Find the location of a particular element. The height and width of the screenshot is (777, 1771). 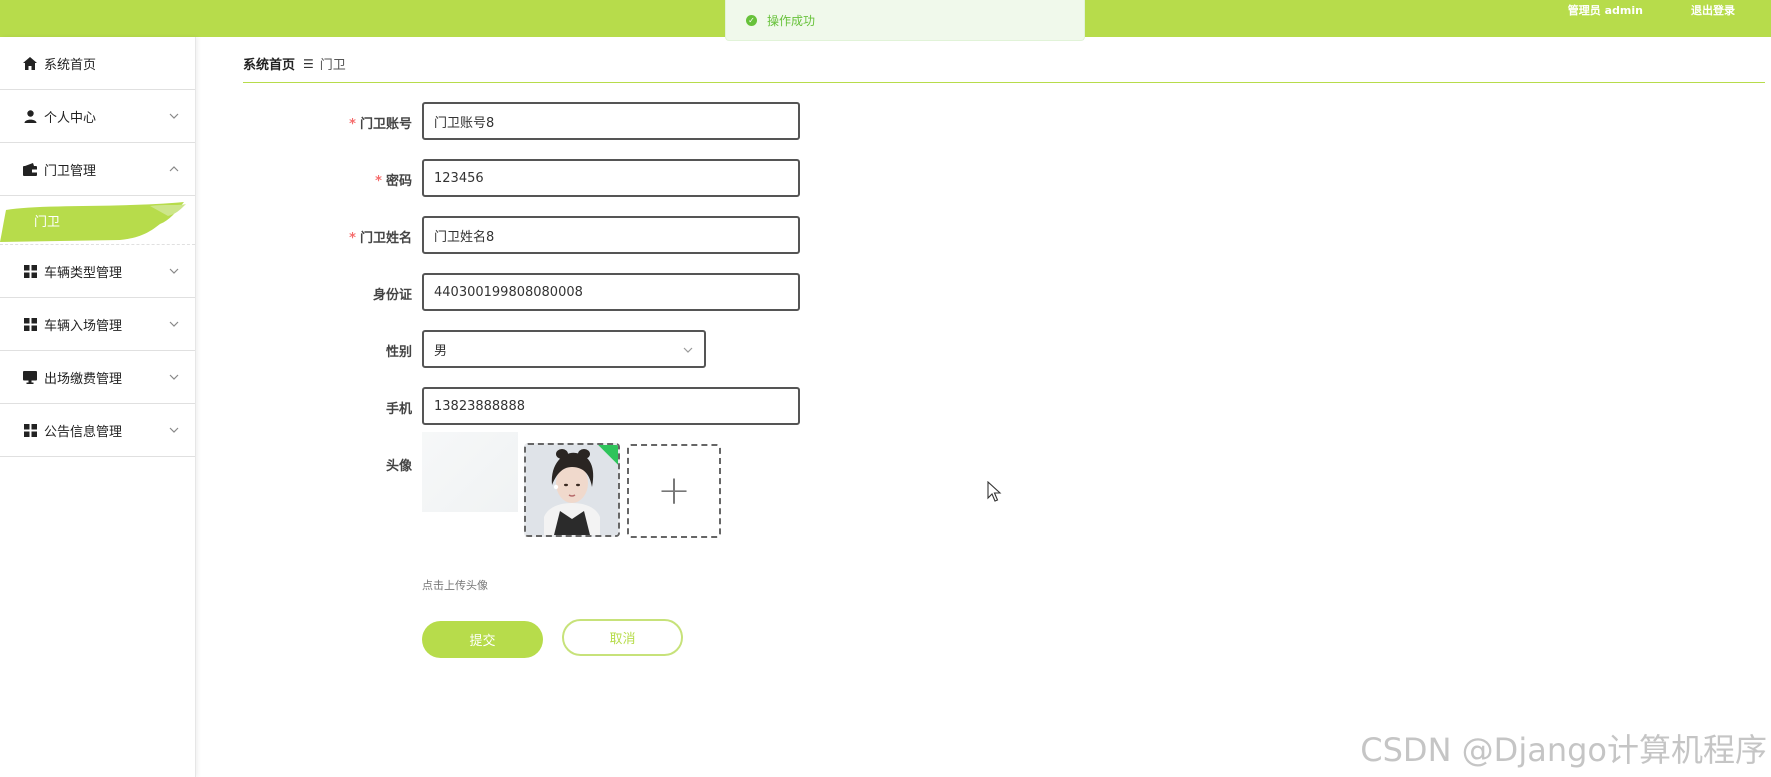

breadcrumb: 系统首页 ☰ 门卫 is located at coordinates (294, 64).